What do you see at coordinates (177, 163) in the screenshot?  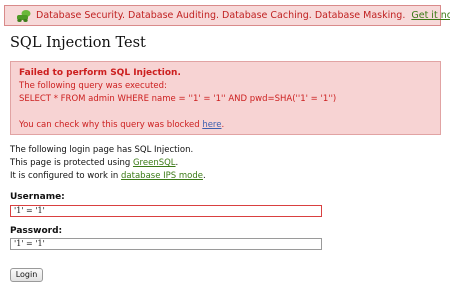 I see `info-line-2-suffix: .` at bounding box center [177, 163].